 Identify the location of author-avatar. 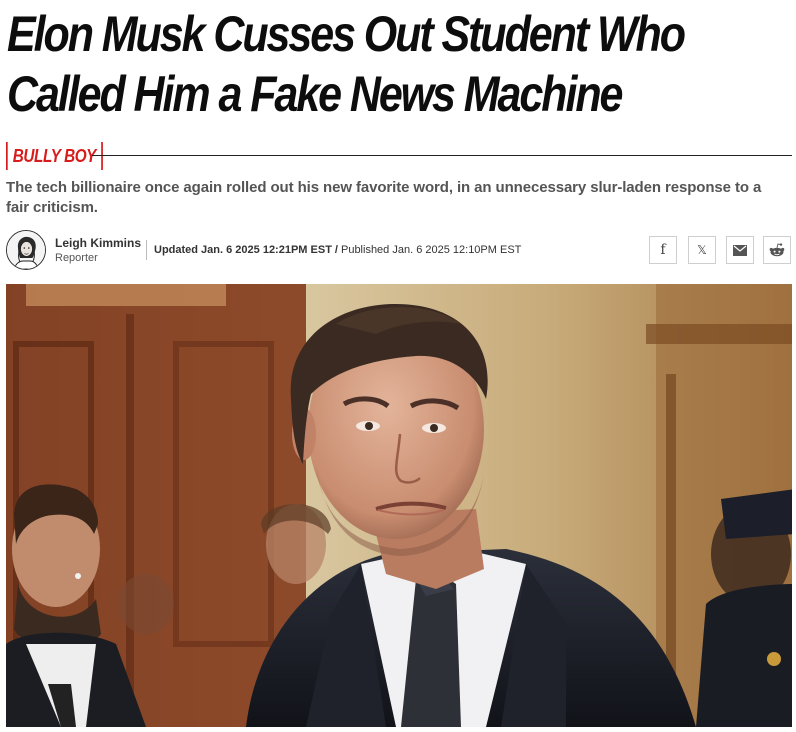
(26, 250).